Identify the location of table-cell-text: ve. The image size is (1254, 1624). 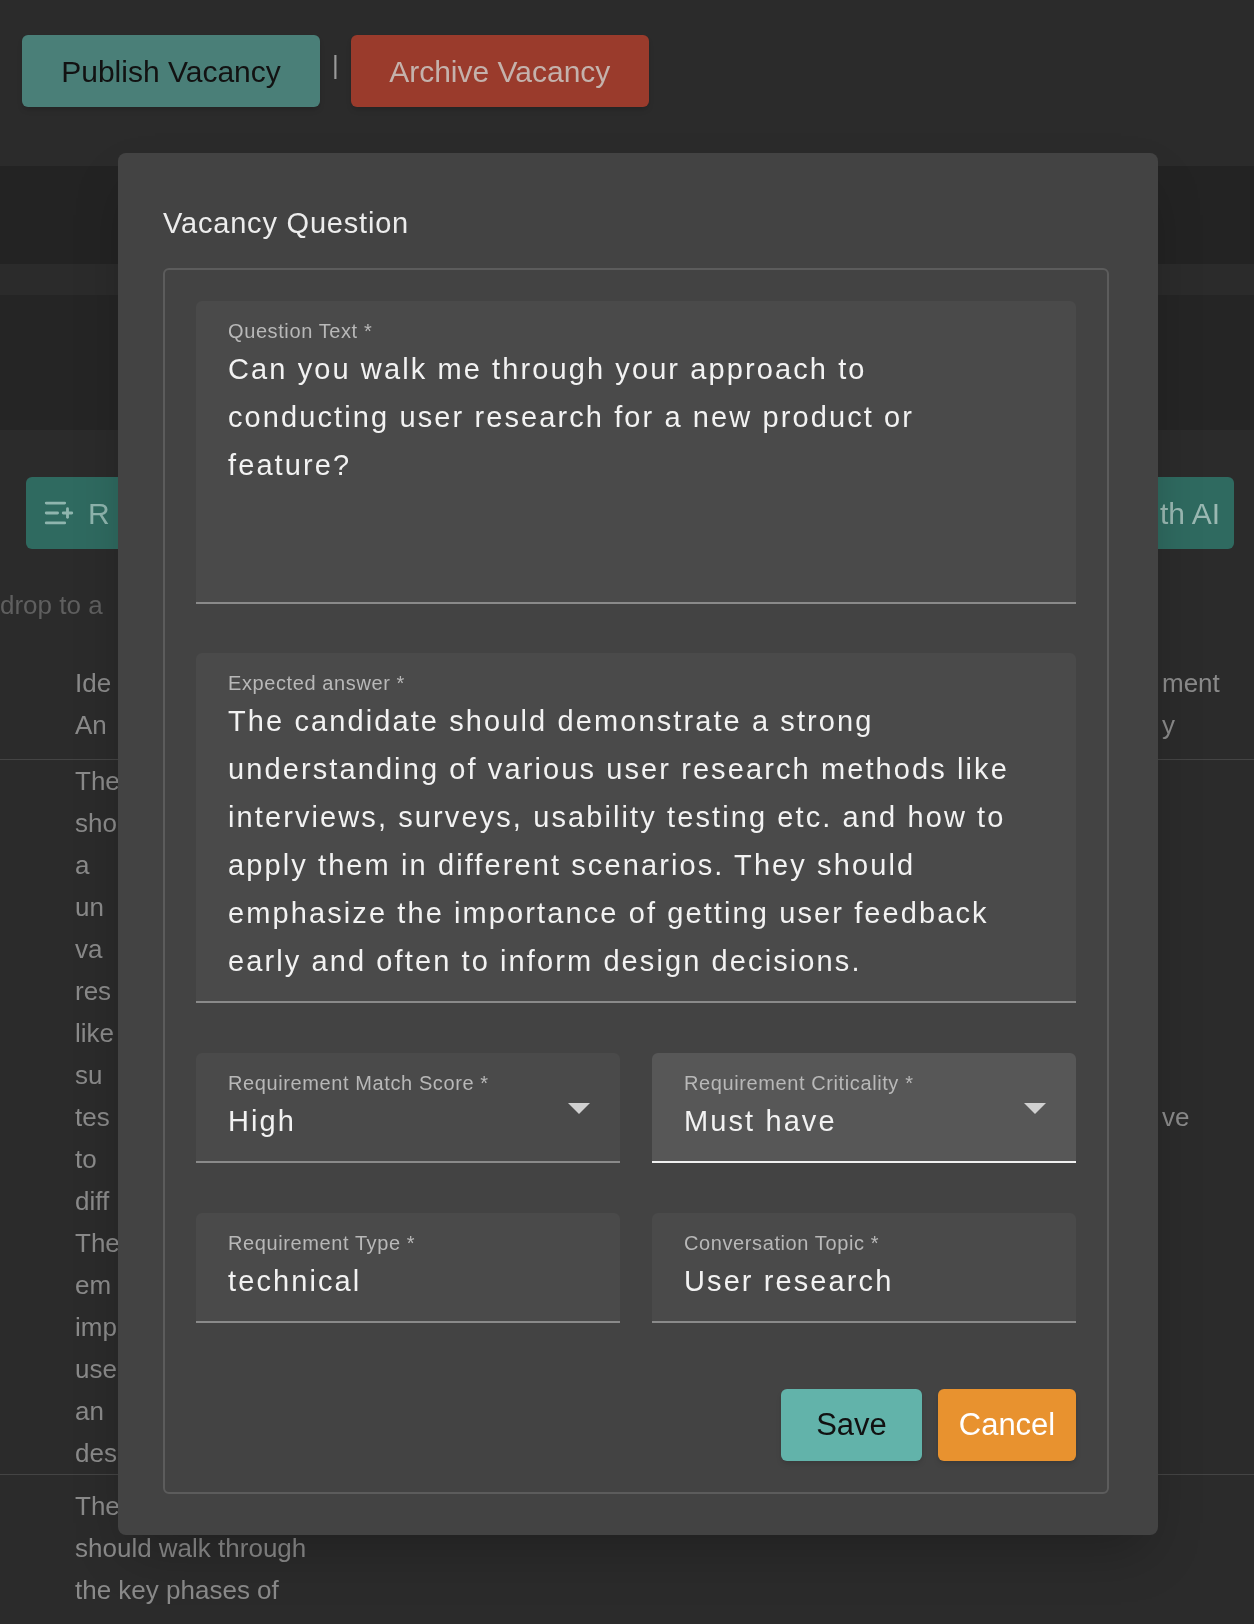
(1176, 1117).